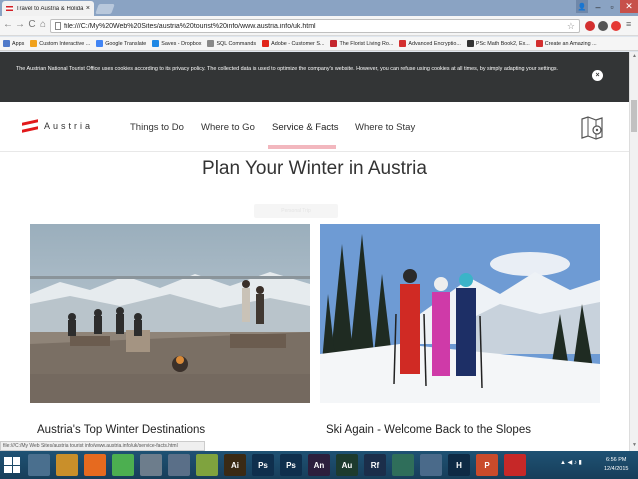 Image resolution: width=638 pixels, height=479 pixels. What do you see at coordinates (43, 24) in the screenshot?
I see `home-icon: ⌂` at bounding box center [43, 24].